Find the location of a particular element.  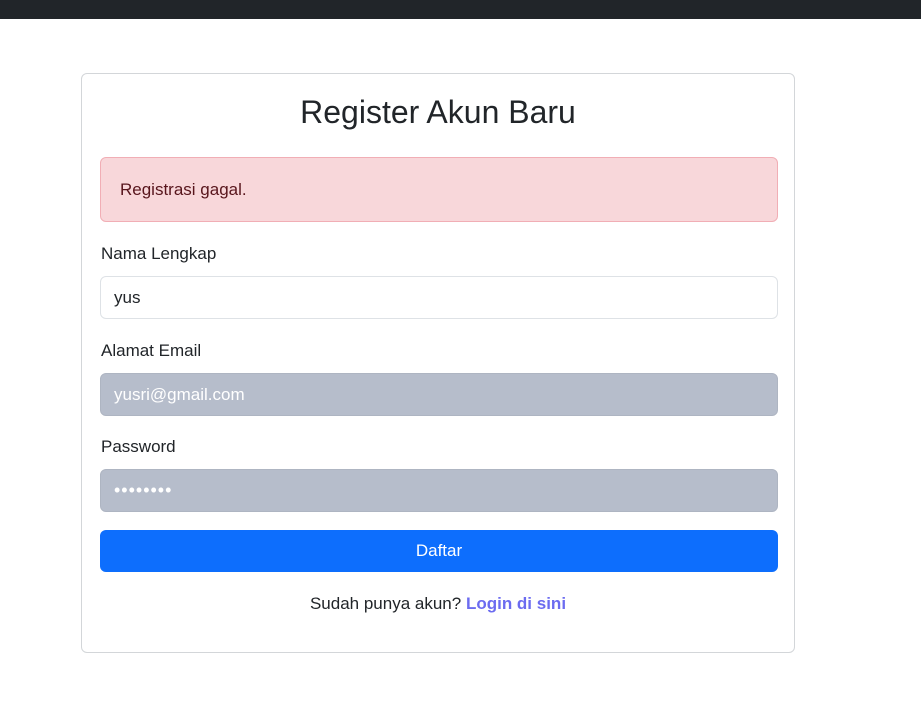

top-navbar is located at coordinates (460, 9).